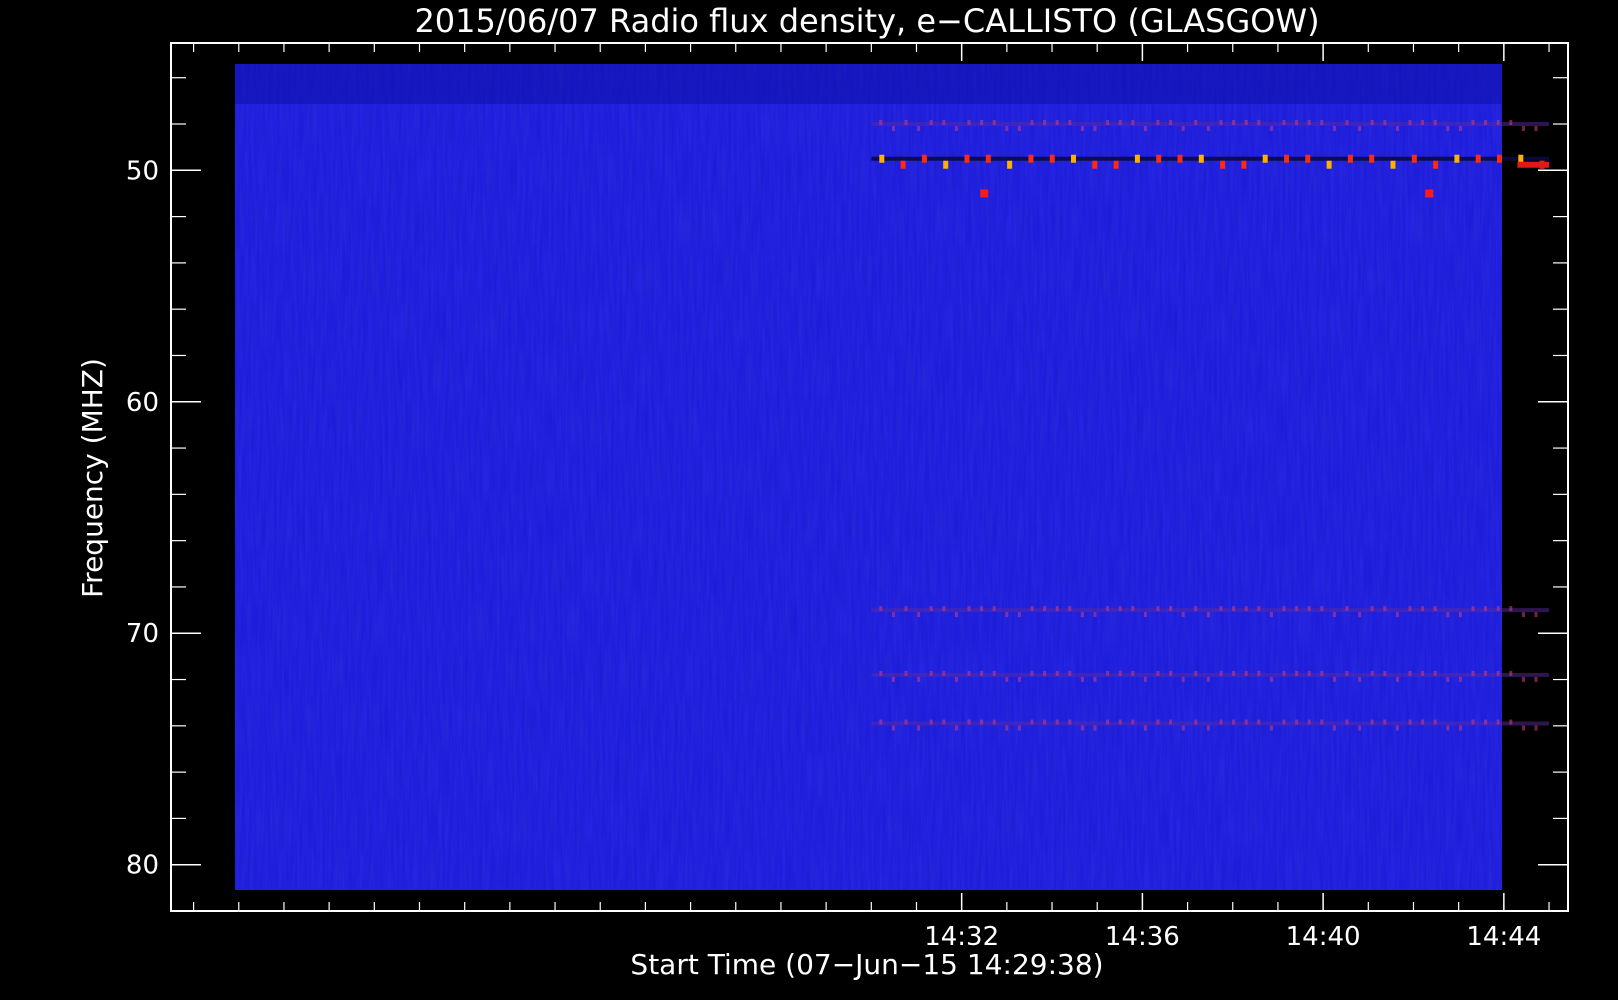  What do you see at coordinates (142, 403) in the screenshot?
I see `y-tick-label: 60` at bounding box center [142, 403].